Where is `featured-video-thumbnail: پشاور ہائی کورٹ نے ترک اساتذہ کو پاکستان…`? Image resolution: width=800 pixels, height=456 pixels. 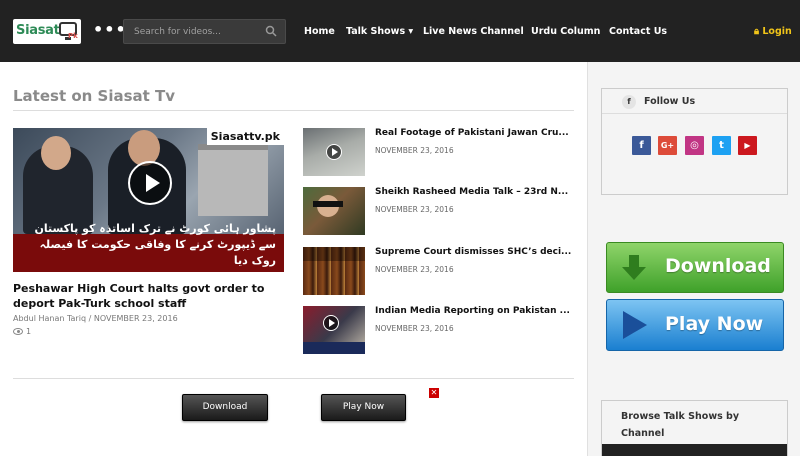 featured-video-thumbnail: پشاور ہائی کورٹ نے ترک اساتذہ کو پاکستان… is located at coordinates (148, 200).